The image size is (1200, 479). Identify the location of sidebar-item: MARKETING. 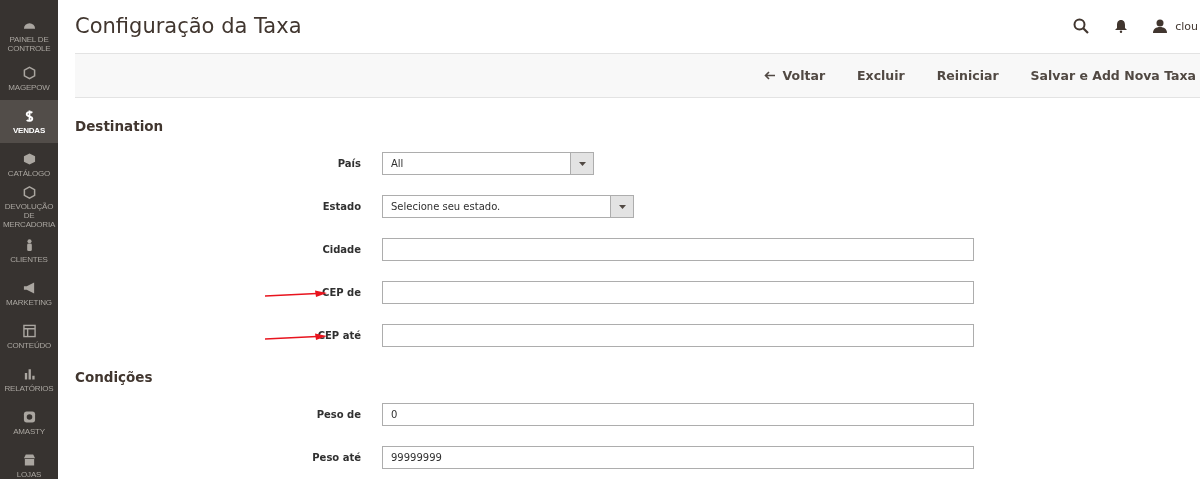
(29, 293).